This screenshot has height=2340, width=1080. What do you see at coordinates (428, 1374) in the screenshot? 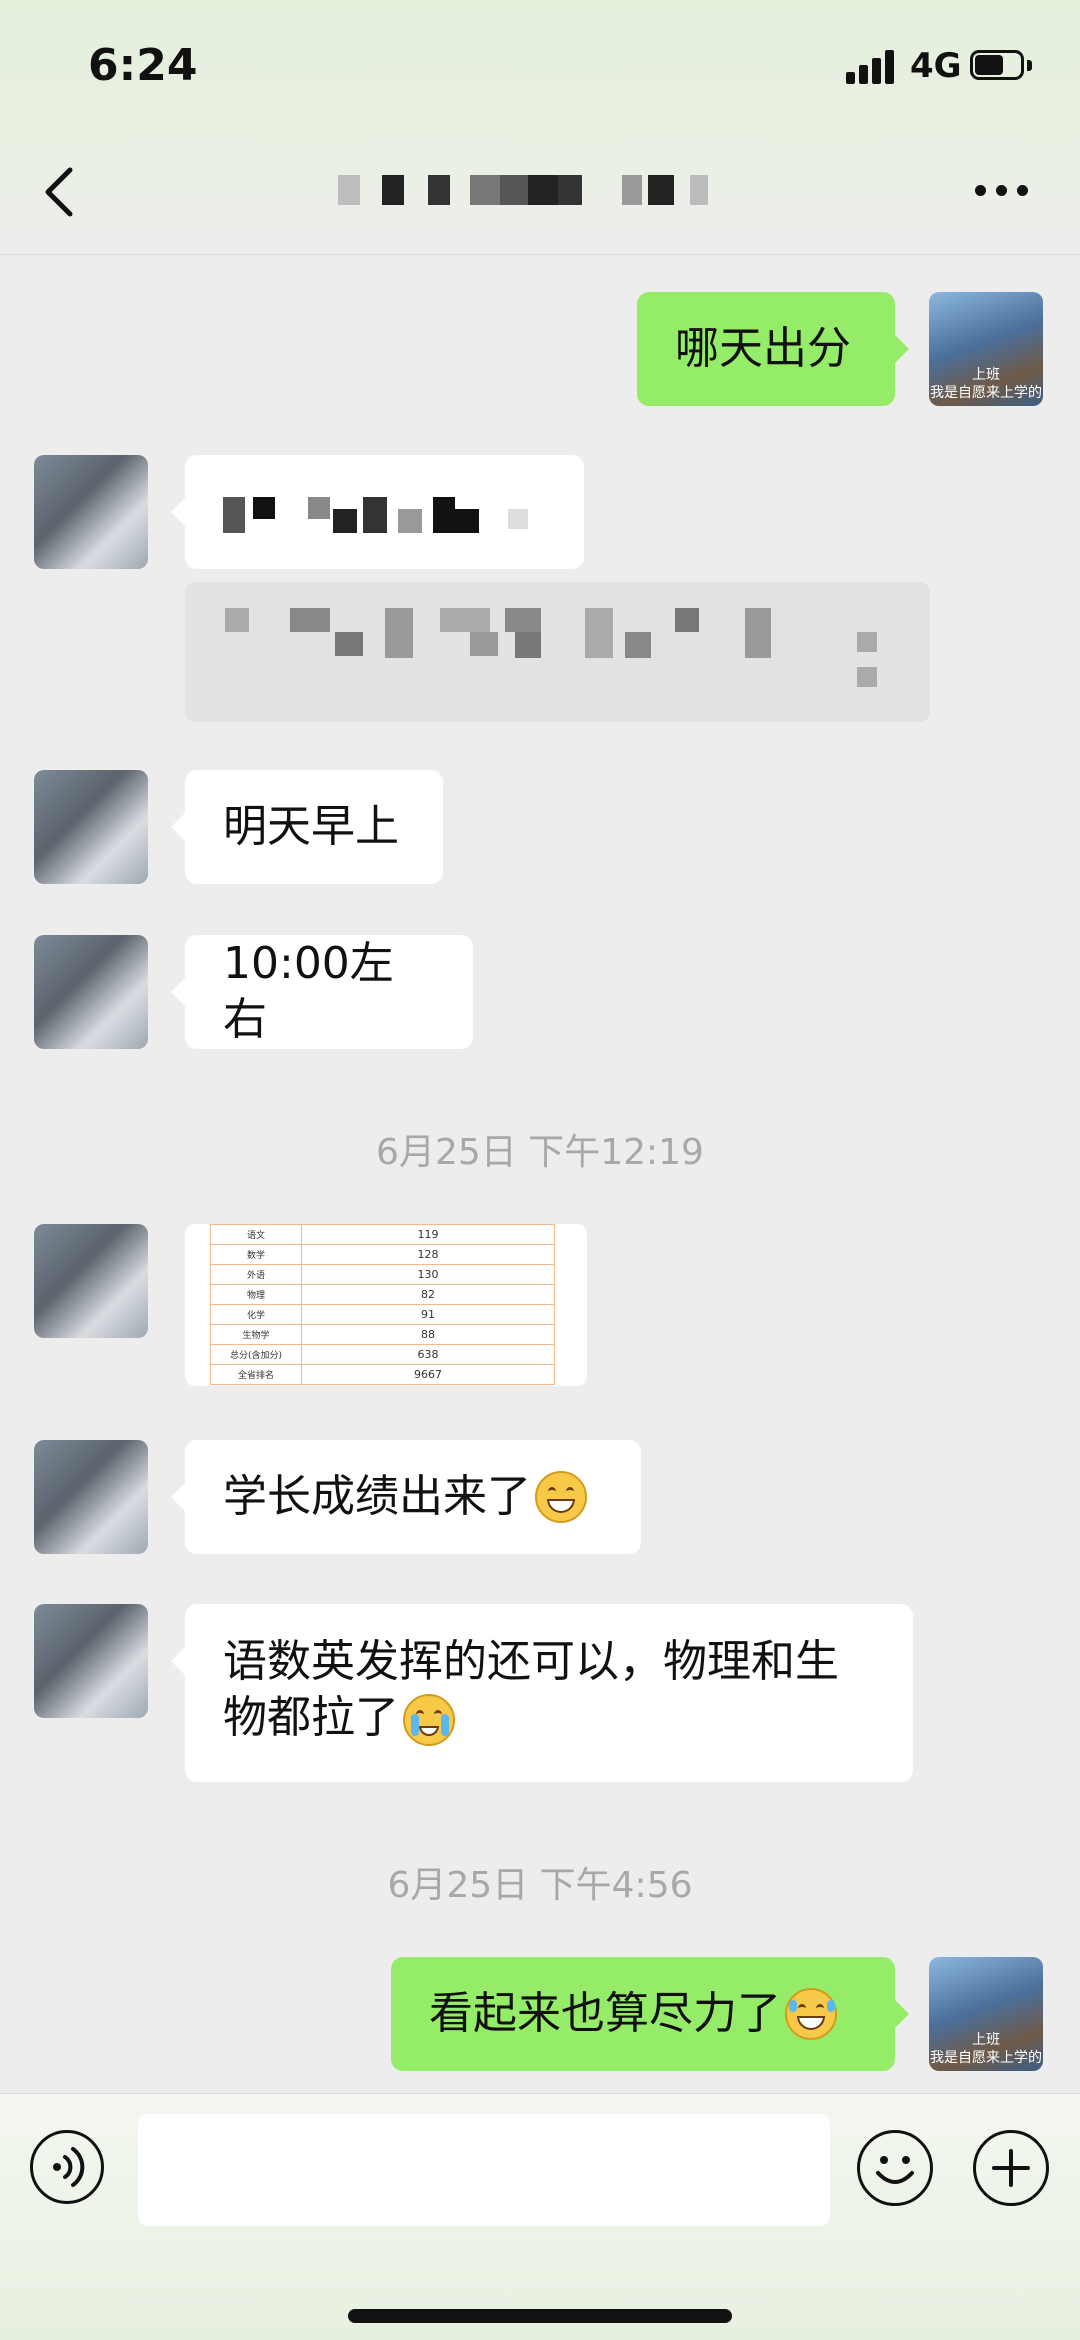
I see `score-value: 9667` at bounding box center [428, 1374].